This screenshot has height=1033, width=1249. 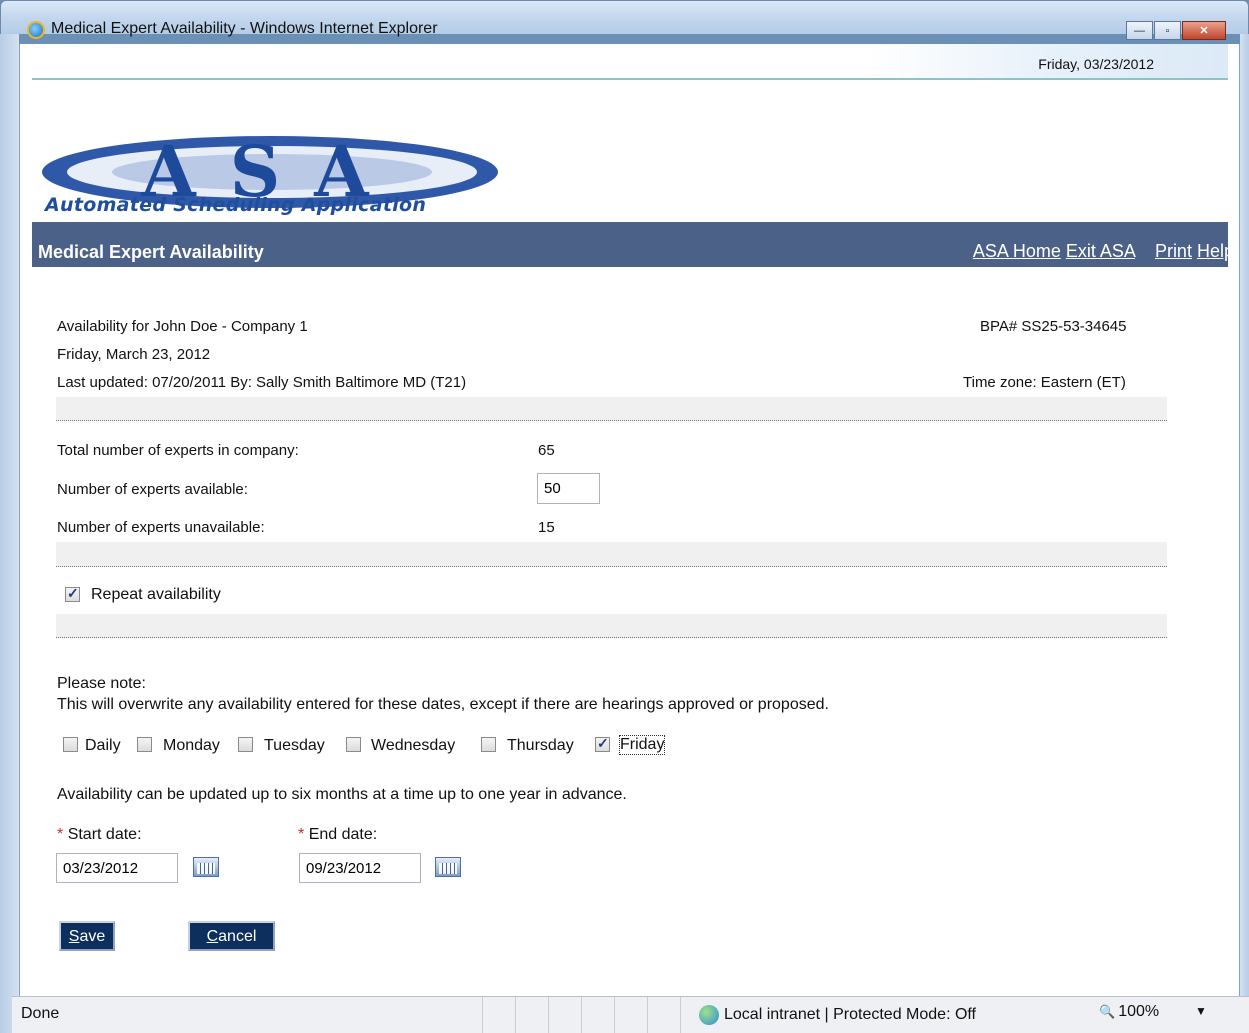 What do you see at coordinates (540, 745) in the screenshot?
I see `thursday-label: Thursday` at bounding box center [540, 745].